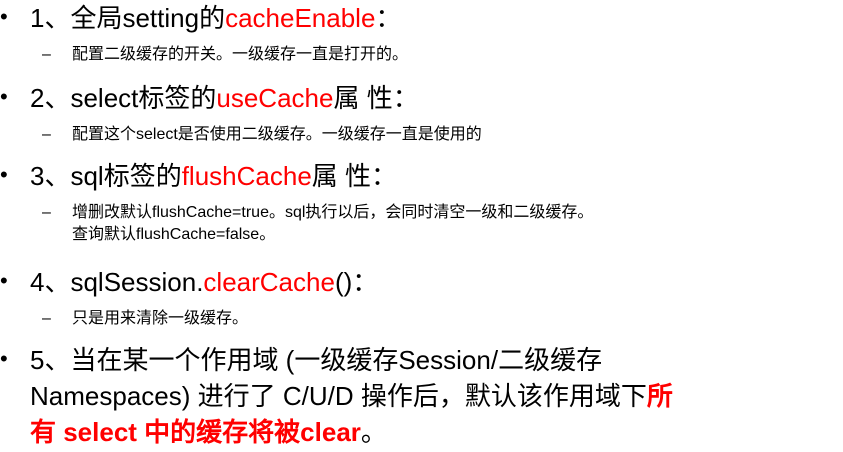 This screenshot has width=843, height=452. I want to click on item-5-line-2-red: 所, so click(659, 396).